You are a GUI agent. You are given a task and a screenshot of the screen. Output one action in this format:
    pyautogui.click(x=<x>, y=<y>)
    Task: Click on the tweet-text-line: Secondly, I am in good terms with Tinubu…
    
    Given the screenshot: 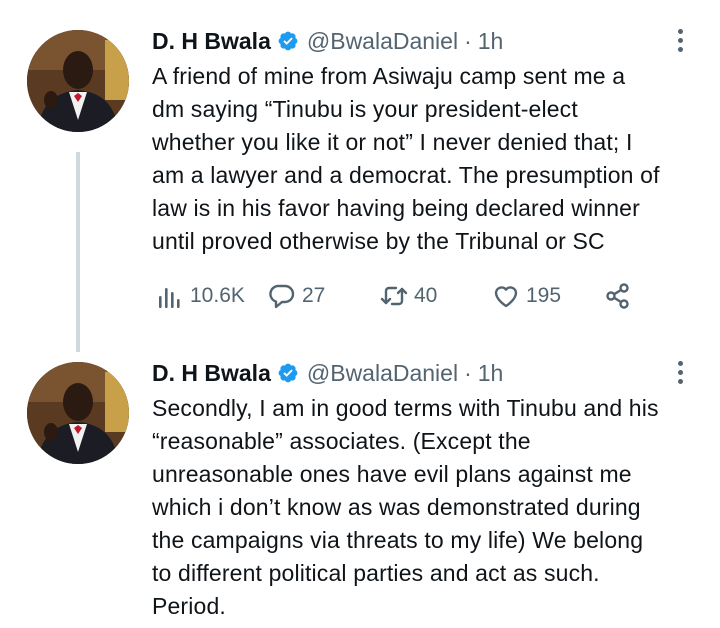 What is the action you would take?
    pyautogui.click(x=405, y=408)
    